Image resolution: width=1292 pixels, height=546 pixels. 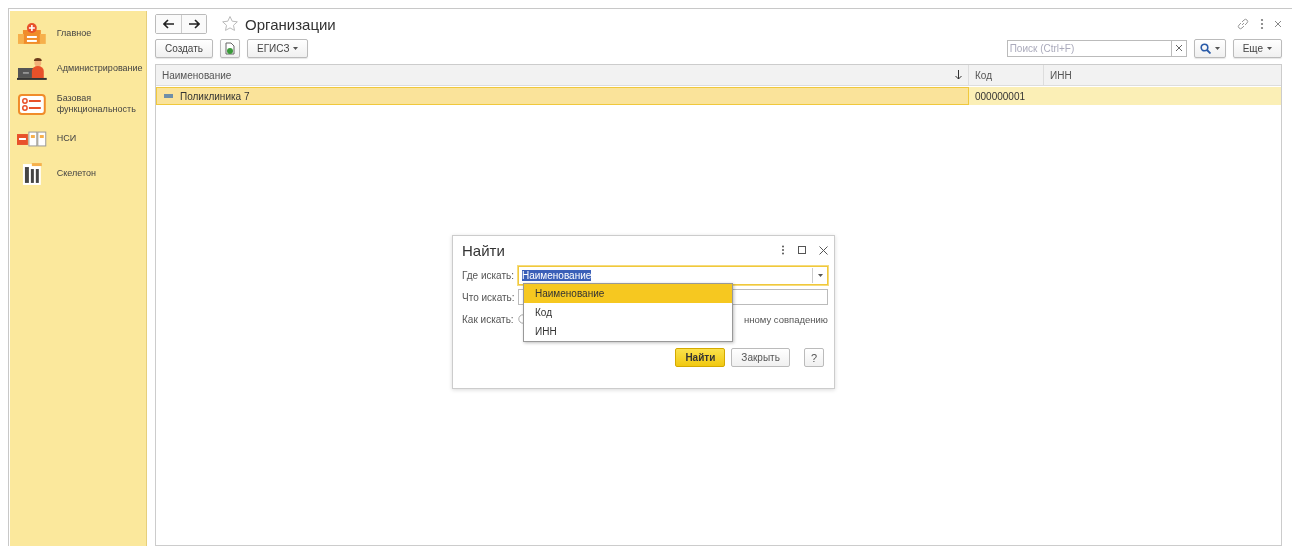 I want to click on section-link: Скелетон, so click(x=101, y=173).